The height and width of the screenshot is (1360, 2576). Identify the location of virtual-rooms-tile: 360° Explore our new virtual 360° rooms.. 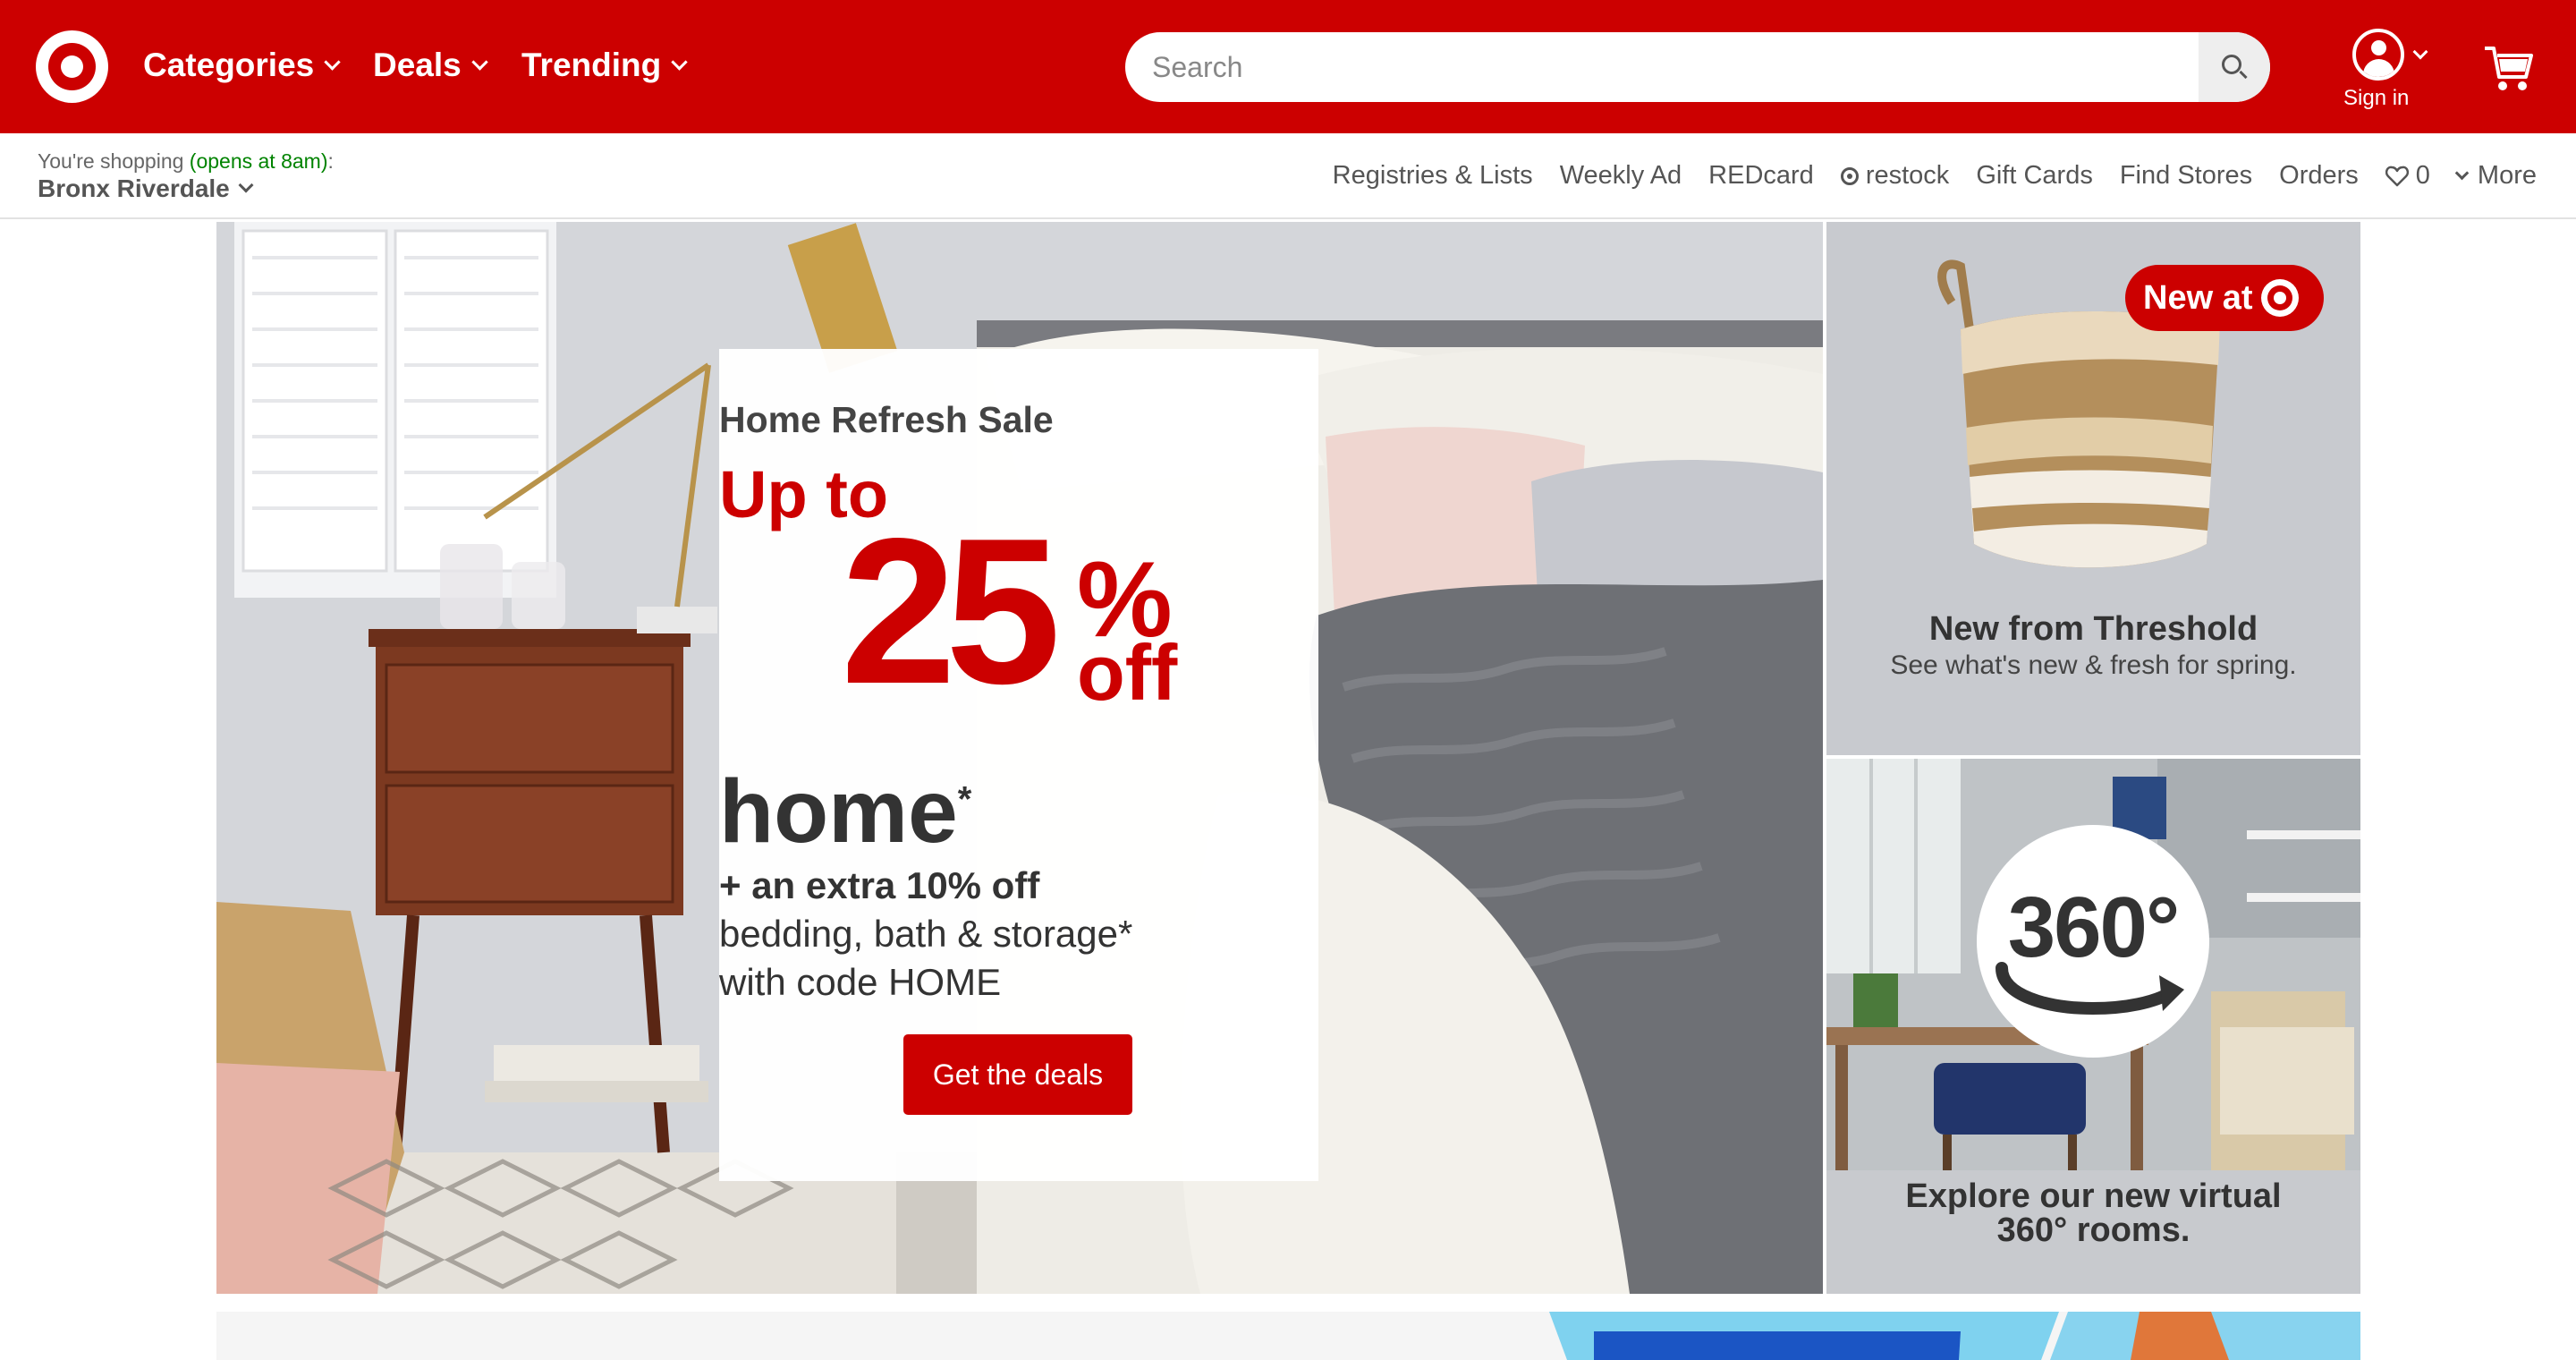
(2093, 1026).